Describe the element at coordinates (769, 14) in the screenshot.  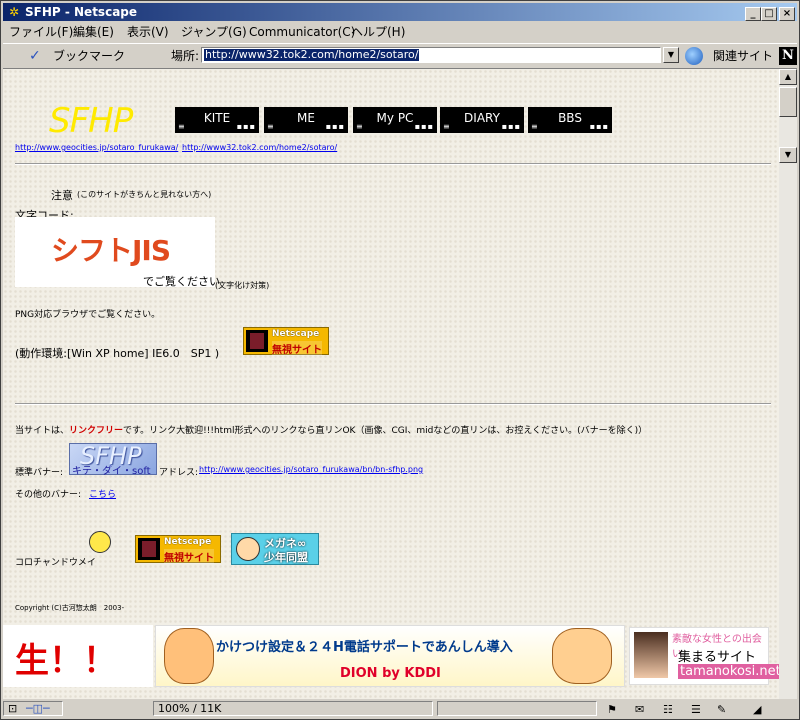
I see `maximize-button: □` at that location.